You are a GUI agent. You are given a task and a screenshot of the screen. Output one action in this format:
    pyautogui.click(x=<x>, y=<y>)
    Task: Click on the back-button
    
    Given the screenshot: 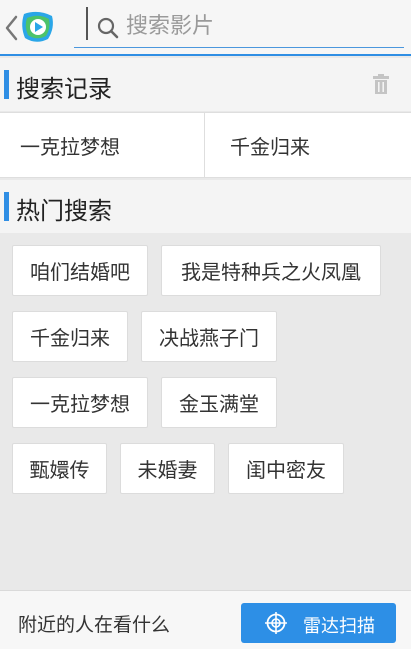 What is the action you would take?
    pyautogui.click(x=31, y=28)
    